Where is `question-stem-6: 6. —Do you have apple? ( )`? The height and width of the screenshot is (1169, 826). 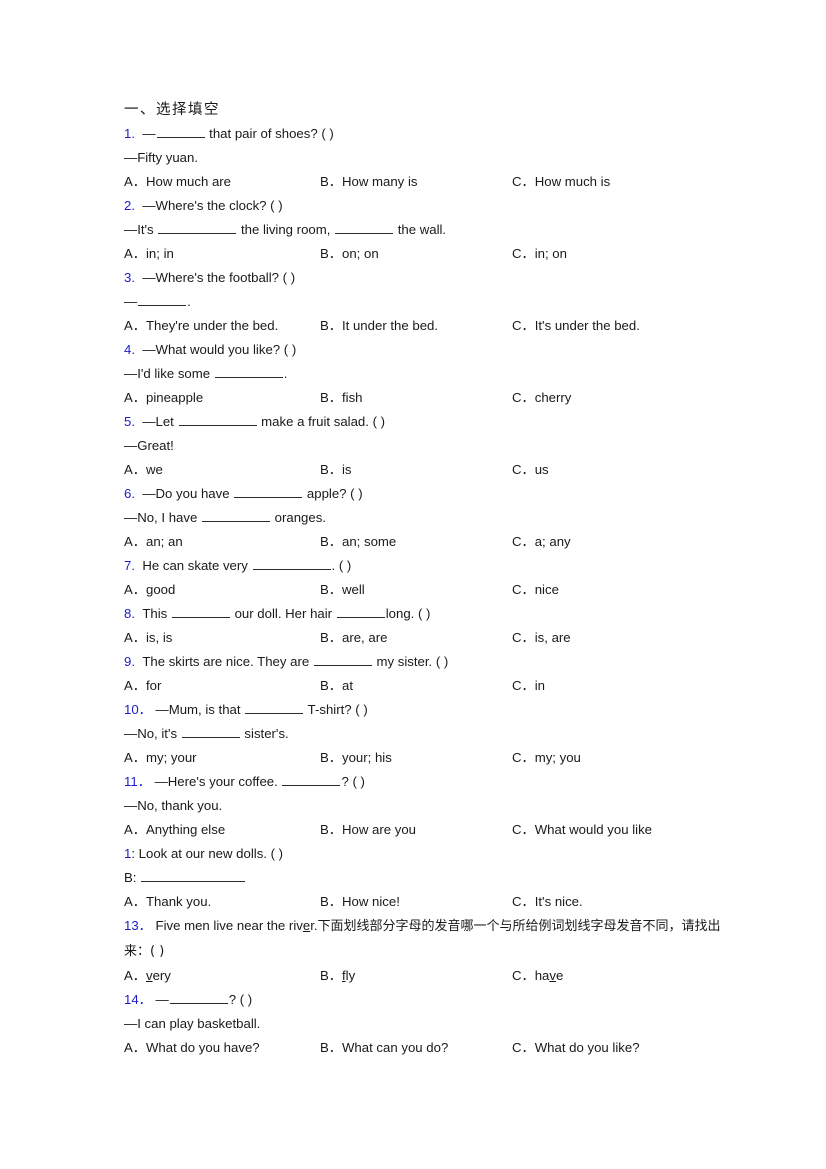 question-stem-6: 6. —Do you have apple? ( ) is located at coordinates (243, 493).